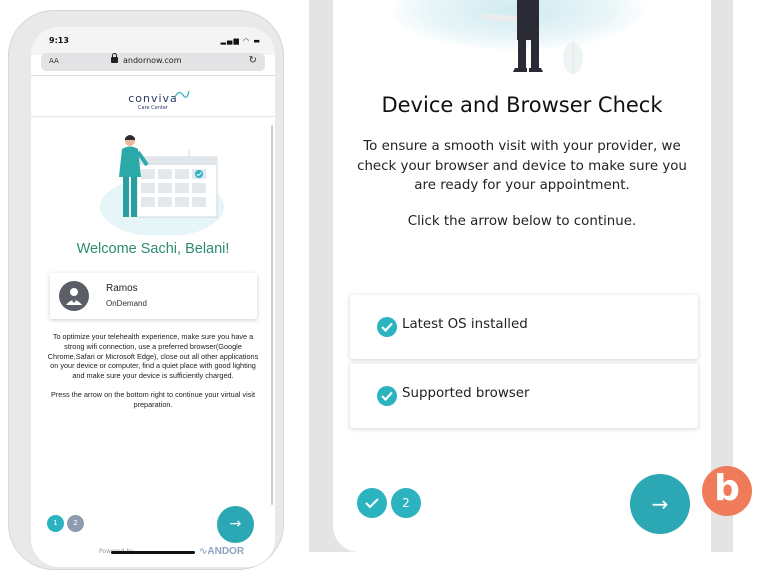 The height and width of the screenshot is (570, 757). I want to click on scrollbar, so click(272, 315).